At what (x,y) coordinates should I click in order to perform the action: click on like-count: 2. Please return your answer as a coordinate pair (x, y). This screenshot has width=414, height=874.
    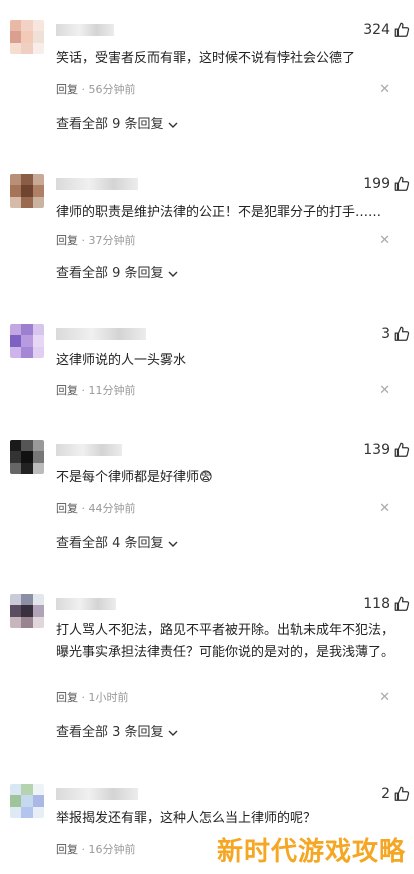
    Looking at the image, I should click on (385, 794).